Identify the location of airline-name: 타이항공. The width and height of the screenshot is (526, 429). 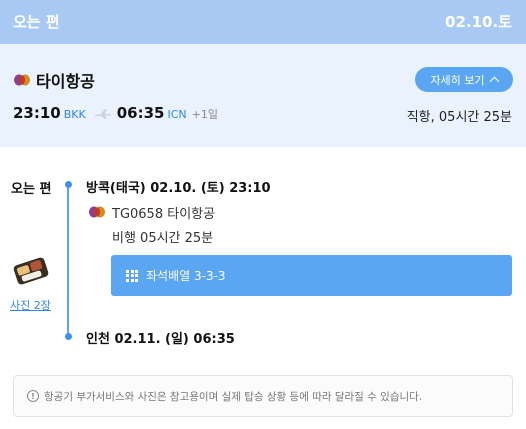
(65, 81).